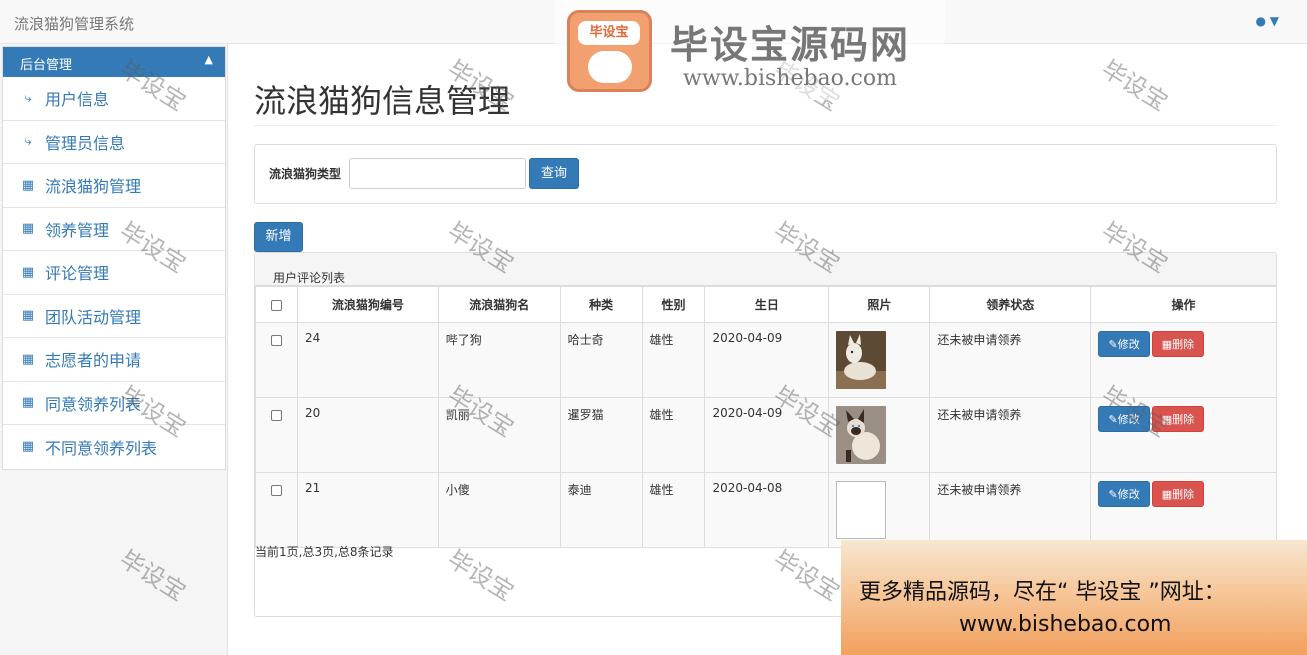 This screenshot has width=1307, height=655. Describe the element at coordinates (767, 304) in the screenshot. I see `column-header: 生日` at that location.